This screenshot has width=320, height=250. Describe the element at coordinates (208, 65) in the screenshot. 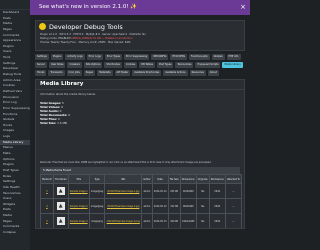

I see `tab-enqueued-scripts: Enqueued Scripts` at that location.